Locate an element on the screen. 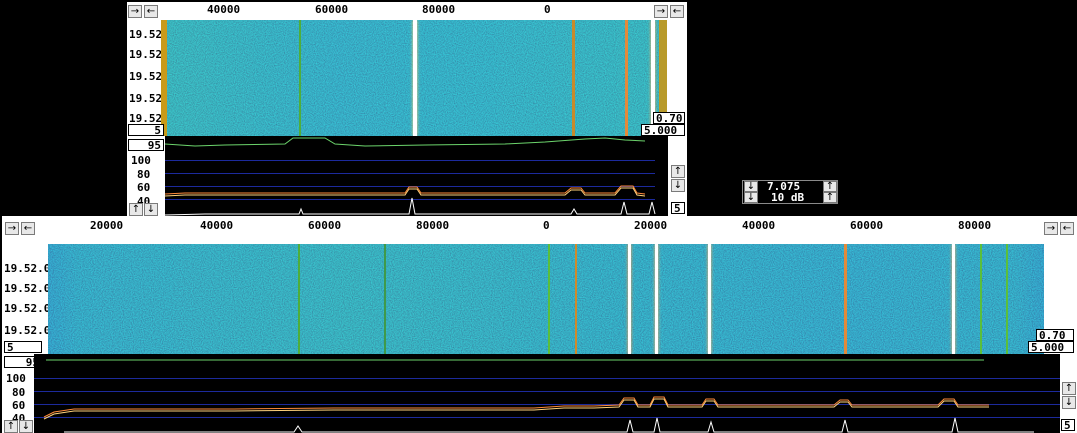 This screenshot has height=433, width=1077. top-frequency-ruler: → ← 40000 60000 80000 0 → ← is located at coordinates (407, 11).